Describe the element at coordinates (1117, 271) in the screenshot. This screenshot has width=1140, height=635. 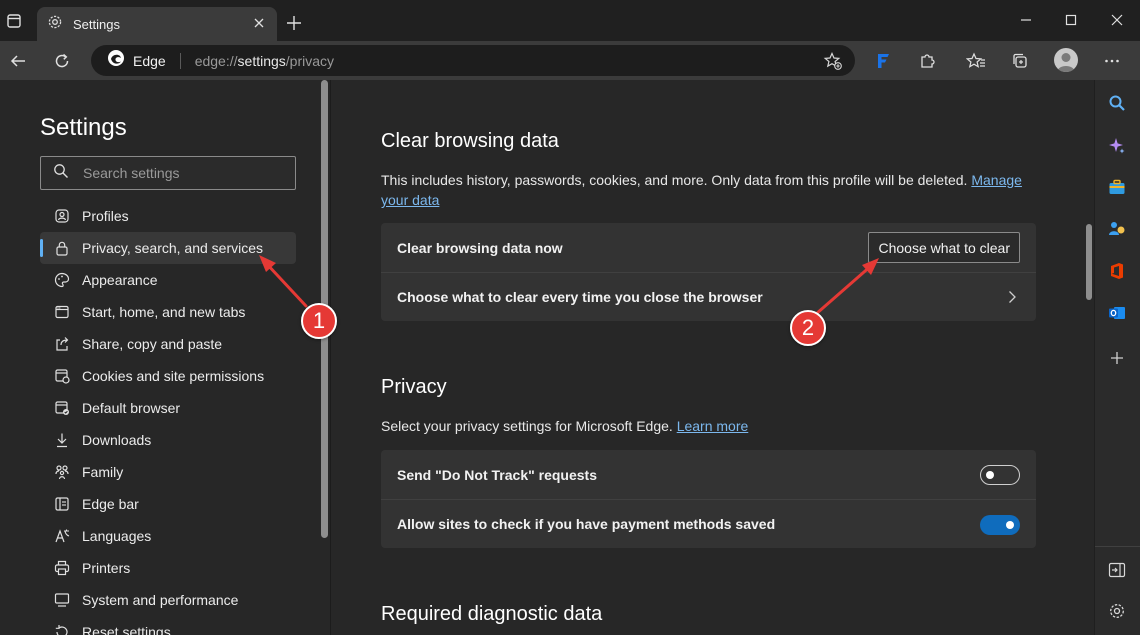
I see `office-icon` at that location.